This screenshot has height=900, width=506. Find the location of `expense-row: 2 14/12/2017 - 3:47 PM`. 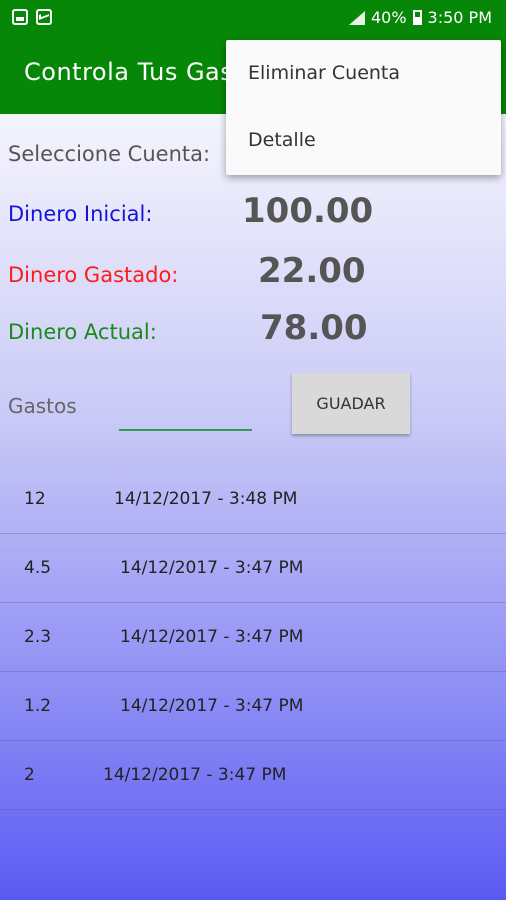

expense-row: 2 14/12/2017 - 3:47 PM is located at coordinates (253, 775).